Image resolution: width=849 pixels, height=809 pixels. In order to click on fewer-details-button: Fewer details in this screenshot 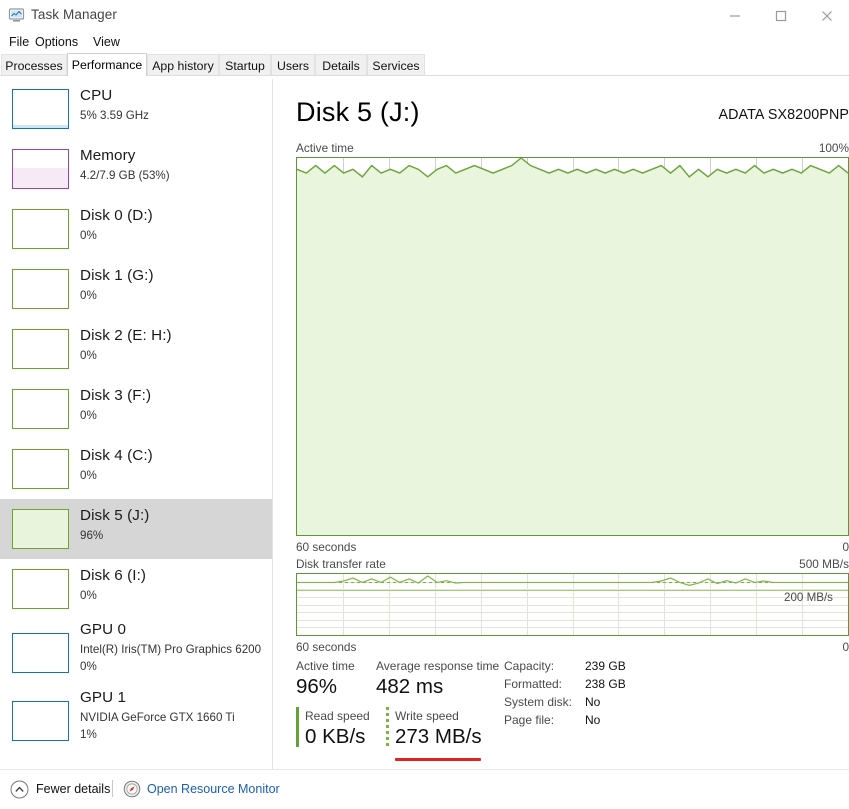, I will do `click(73, 789)`.